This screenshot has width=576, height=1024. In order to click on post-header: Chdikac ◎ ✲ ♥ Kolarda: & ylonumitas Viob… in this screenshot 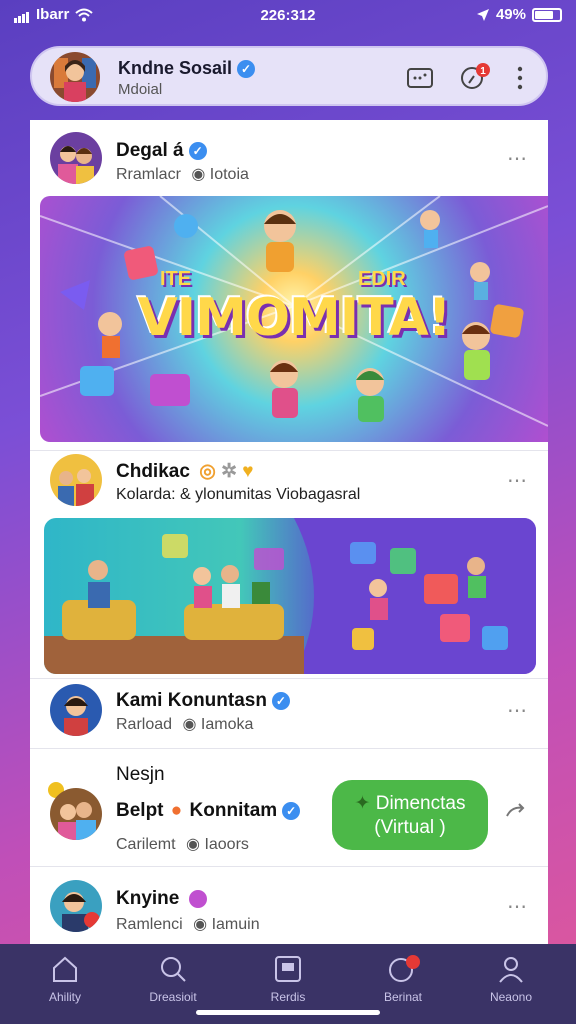, I will do `click(289, 483)`.